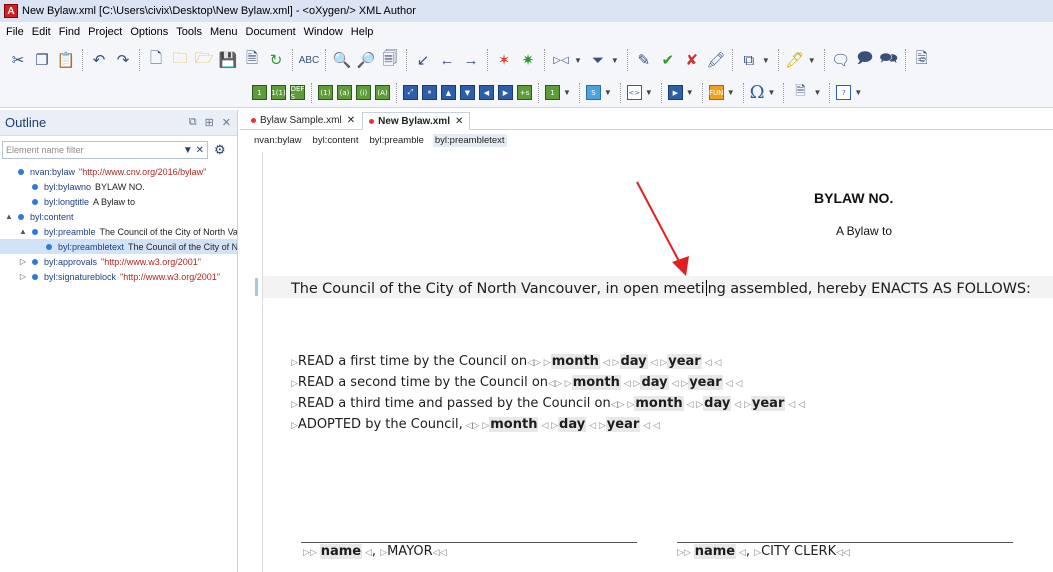 This screenshot has height=572, width=1053. I want to click on tab-new-bylaw: New Bylaw.xml ✕, so click(416, 121).